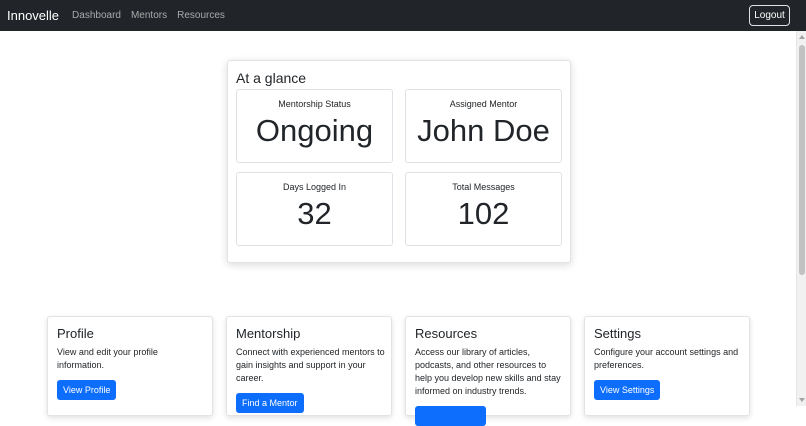 The image size is (806, 426). I want to click on card-title: Mentorship, so click(268, 333).